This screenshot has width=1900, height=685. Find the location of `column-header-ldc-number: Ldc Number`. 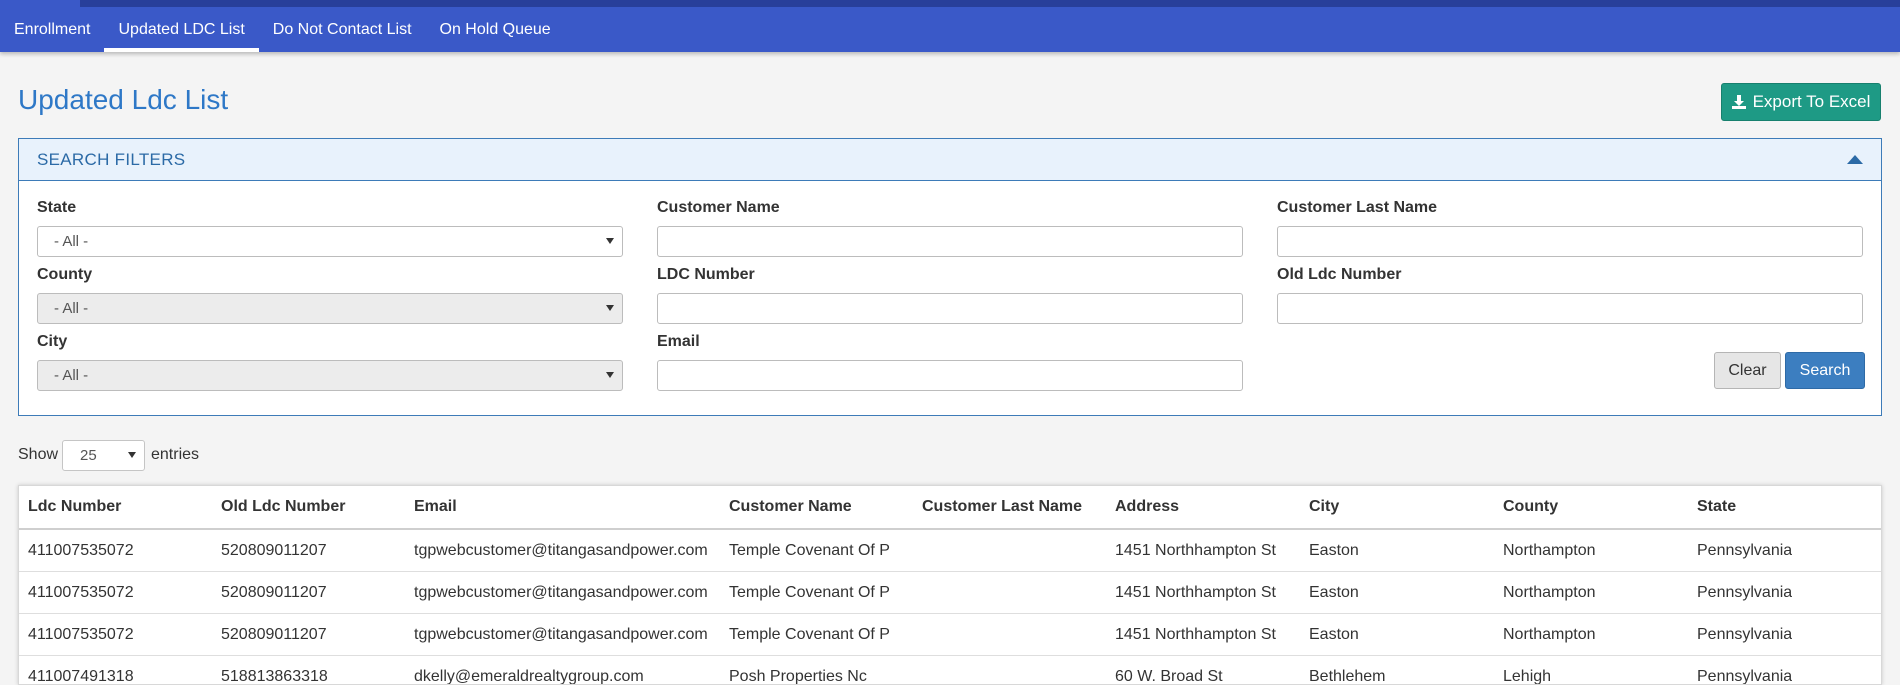

column-header-ldc-number: Ldc Number is located at coordinates (118, 507).